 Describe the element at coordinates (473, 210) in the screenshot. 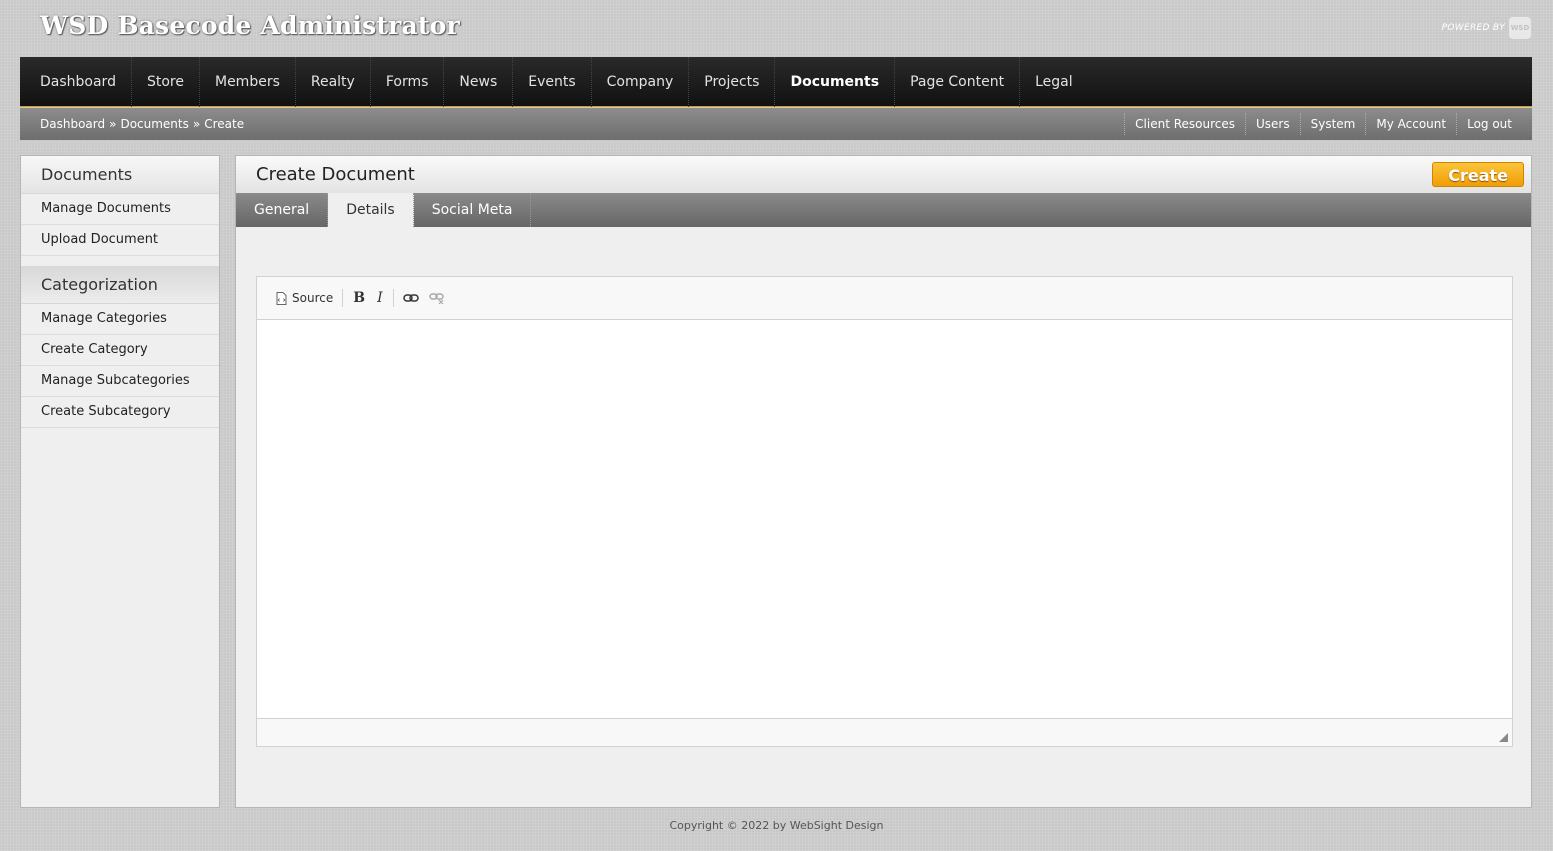

I see `tab-social-meta: Social Meta` at that location.